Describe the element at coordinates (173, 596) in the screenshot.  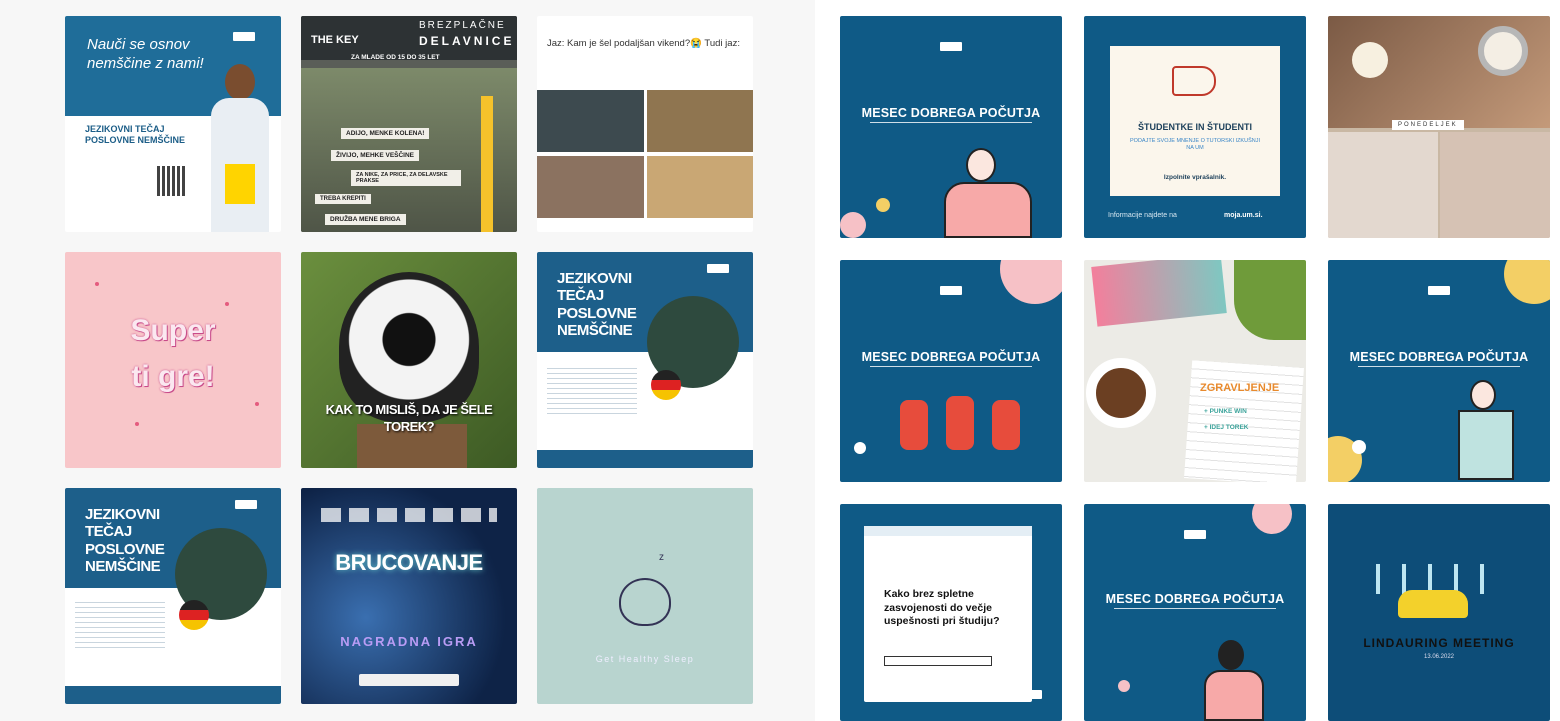
I see `post-tile-german-course-3: JEZIKOVNI TEČAJ POSLOVNE NEMŠČINE` at that location.